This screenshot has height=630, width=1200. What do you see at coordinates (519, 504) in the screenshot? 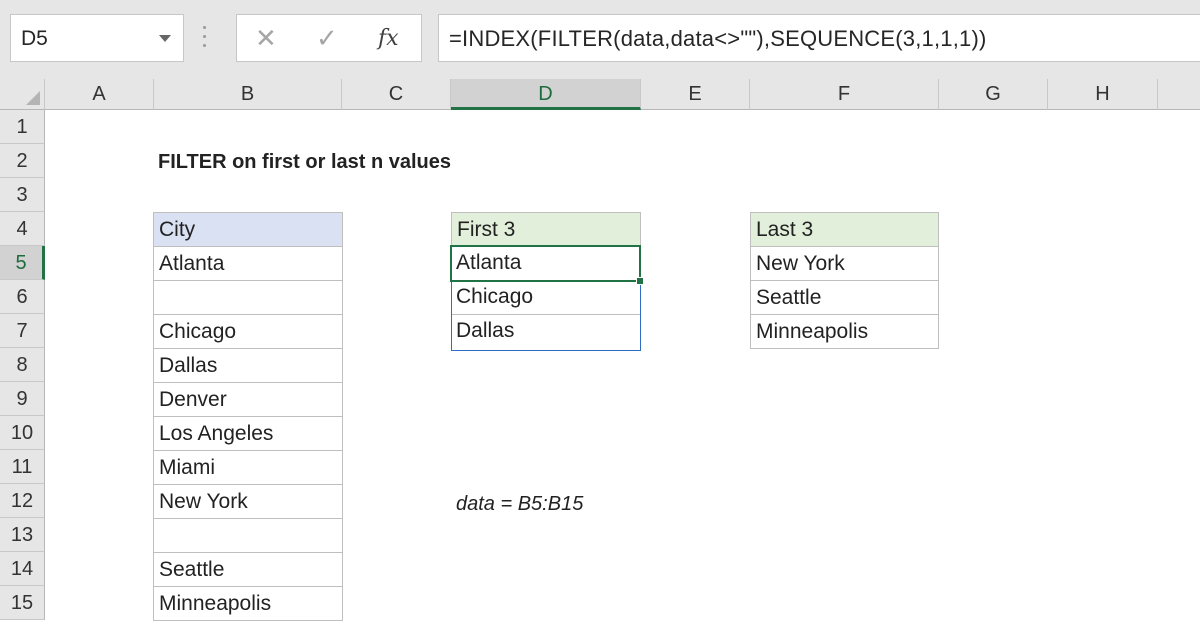
I see `named-range-note: data = B5:B15` at bounding box center [519, 504].